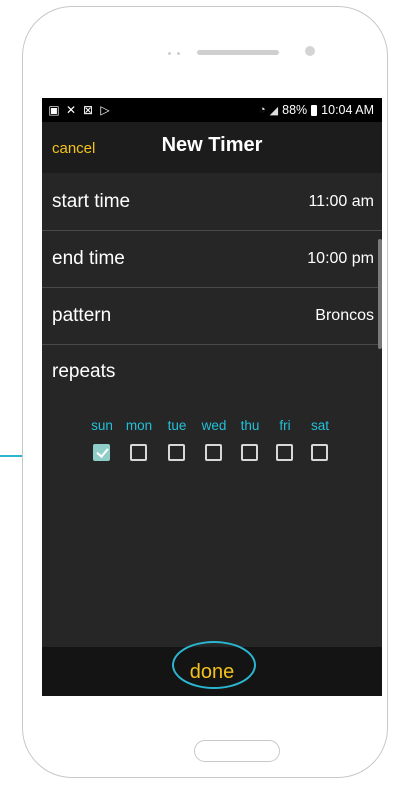 This screenshot has width=408, height=785. What do you see at coordinates (177, 54) in the screenshot?
I see `sensor-dots` at bounding box center [177, 54].